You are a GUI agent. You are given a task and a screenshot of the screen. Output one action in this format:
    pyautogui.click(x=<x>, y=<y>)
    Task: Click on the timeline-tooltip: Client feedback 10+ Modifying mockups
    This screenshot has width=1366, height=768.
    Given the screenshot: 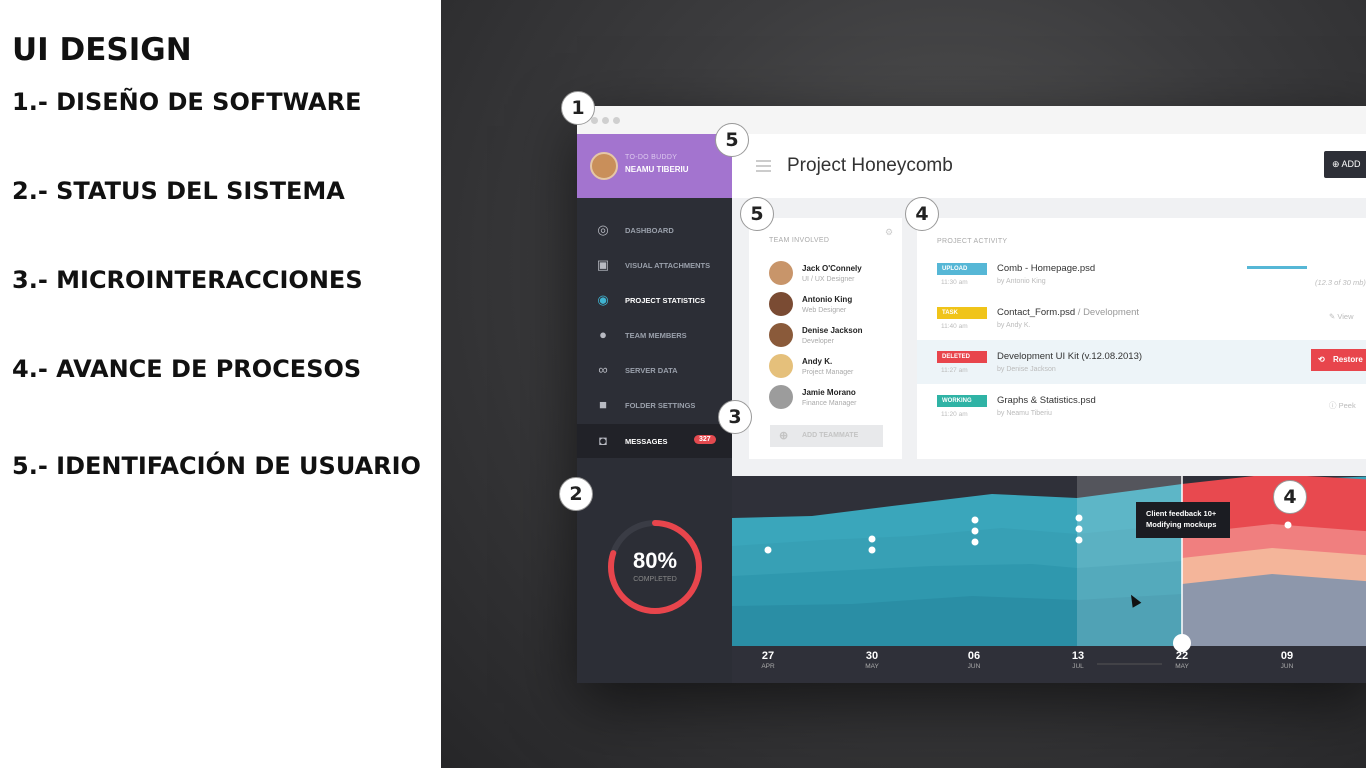 What is the action you would take?
    pyautogui.click(x=1183, y=520)
    